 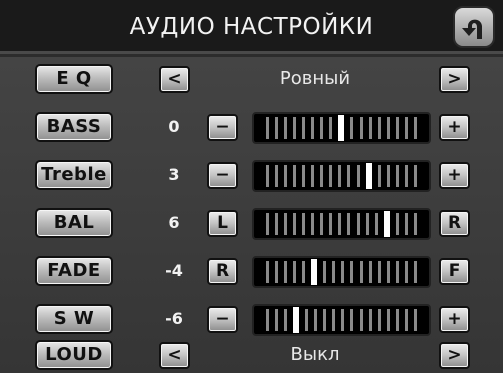 I want to click on eq-row: E Q < Ровный >, so click(x=251, y=79).